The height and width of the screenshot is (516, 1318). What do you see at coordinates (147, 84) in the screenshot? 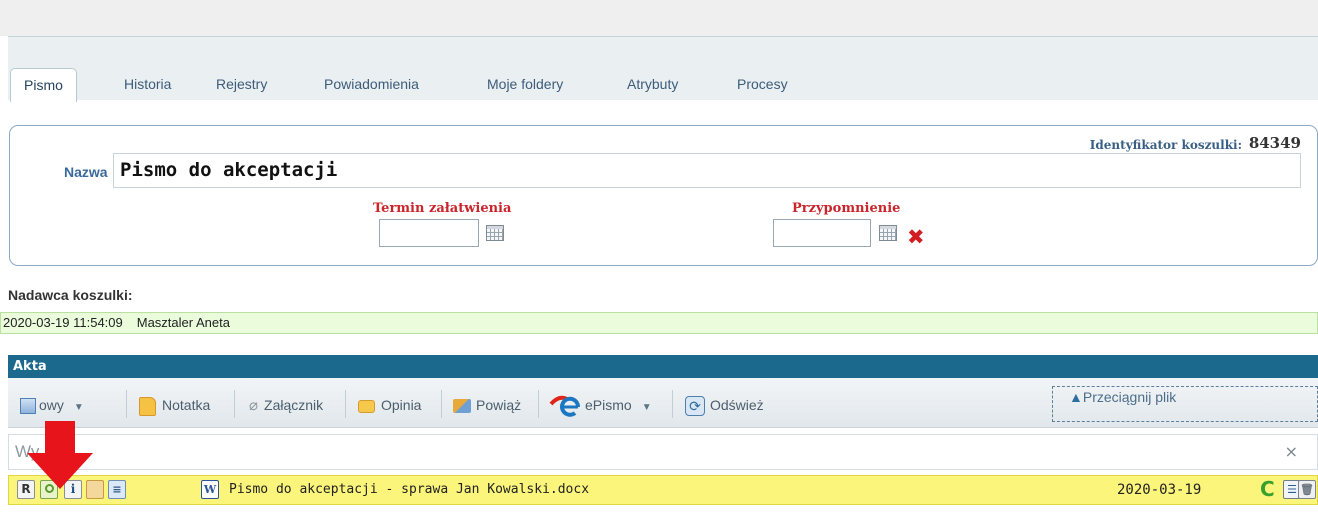
I see `tab-historia: Historia` at bounding box center [147, 84].